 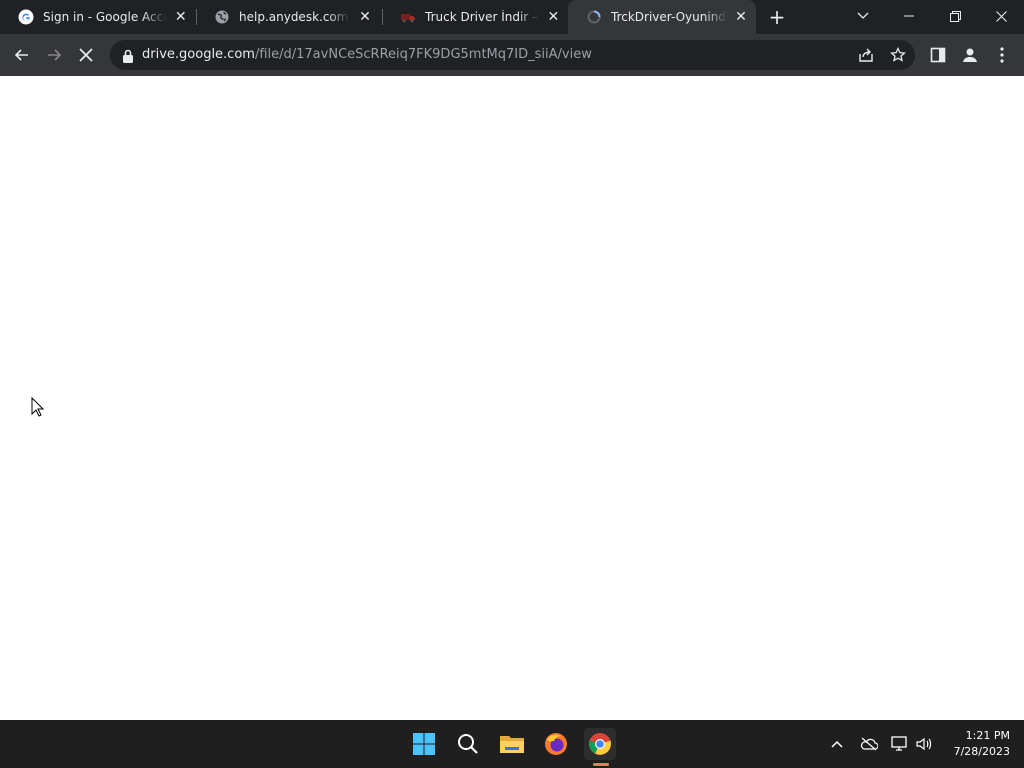 I want to click on tab-truck-driver: Truck Driver İndir – Full PC ✕, so click(x=475, y=17).